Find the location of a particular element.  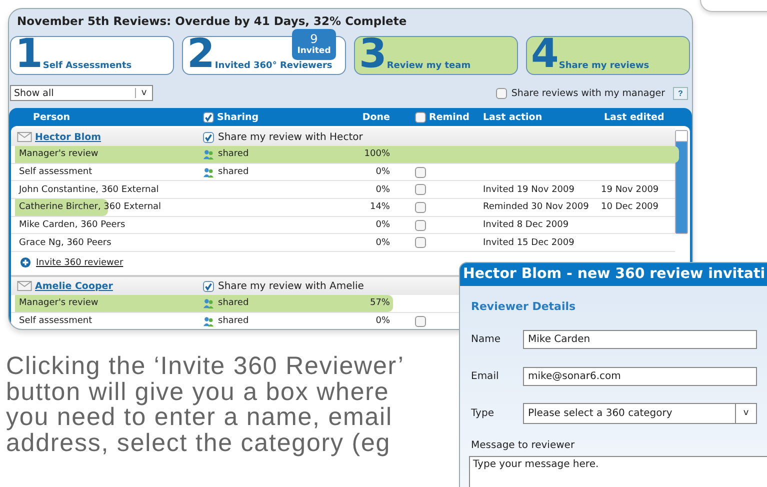

column-header: Last action is located at coordinates (512, 117).